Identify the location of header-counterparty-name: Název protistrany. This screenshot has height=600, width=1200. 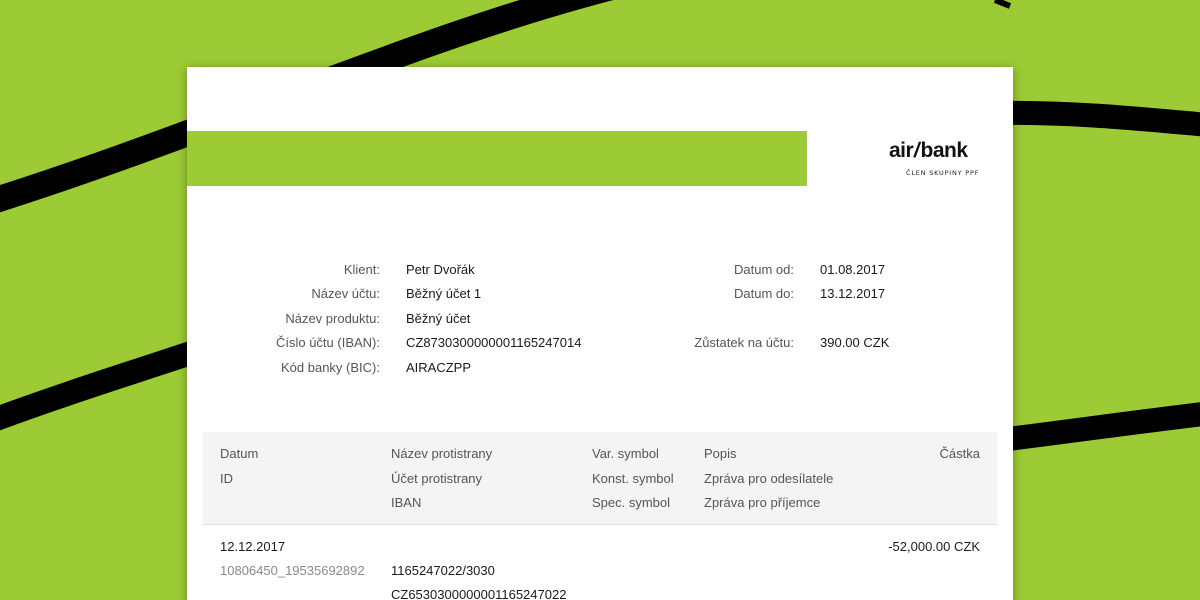
(442, 453).